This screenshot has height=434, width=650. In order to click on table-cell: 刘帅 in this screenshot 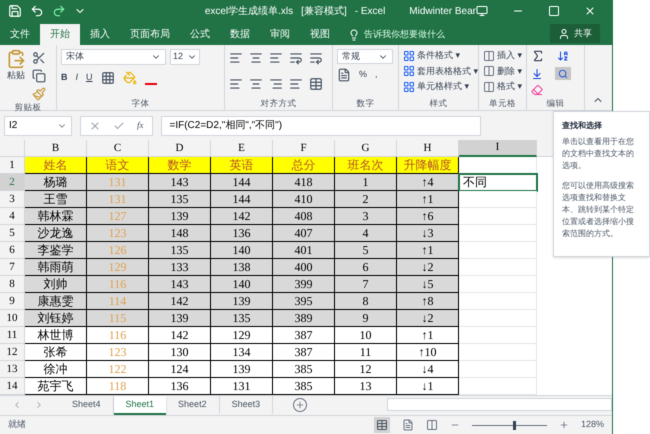, I will do `click(56, 284)`.